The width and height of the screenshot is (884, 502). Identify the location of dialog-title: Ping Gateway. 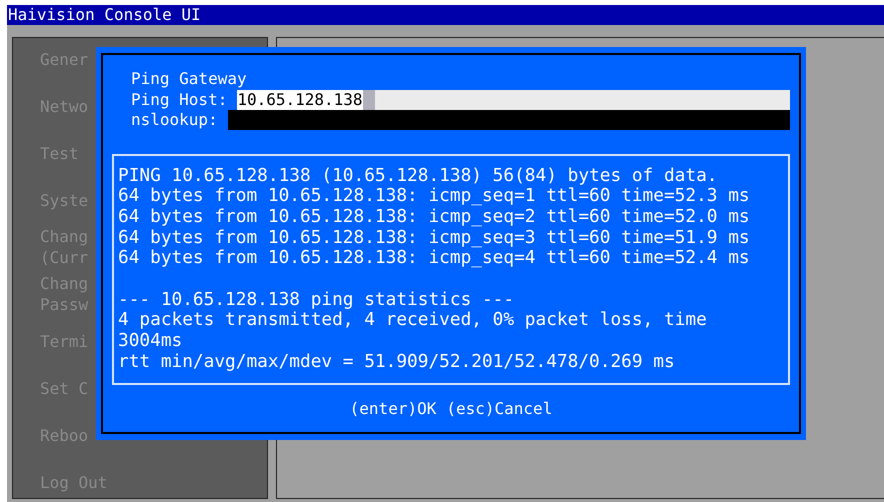
(189, 79).